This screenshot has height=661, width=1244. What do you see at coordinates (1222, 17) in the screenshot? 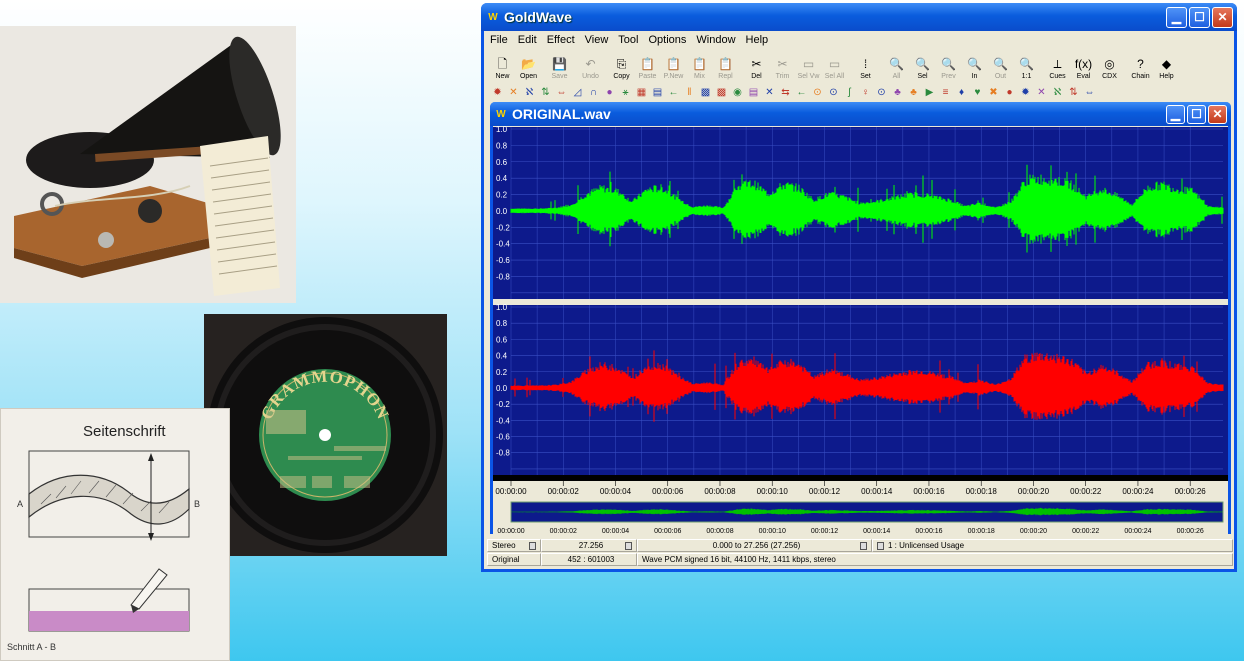
I see `close-button: ✕` at bounding box center [1222, 17].